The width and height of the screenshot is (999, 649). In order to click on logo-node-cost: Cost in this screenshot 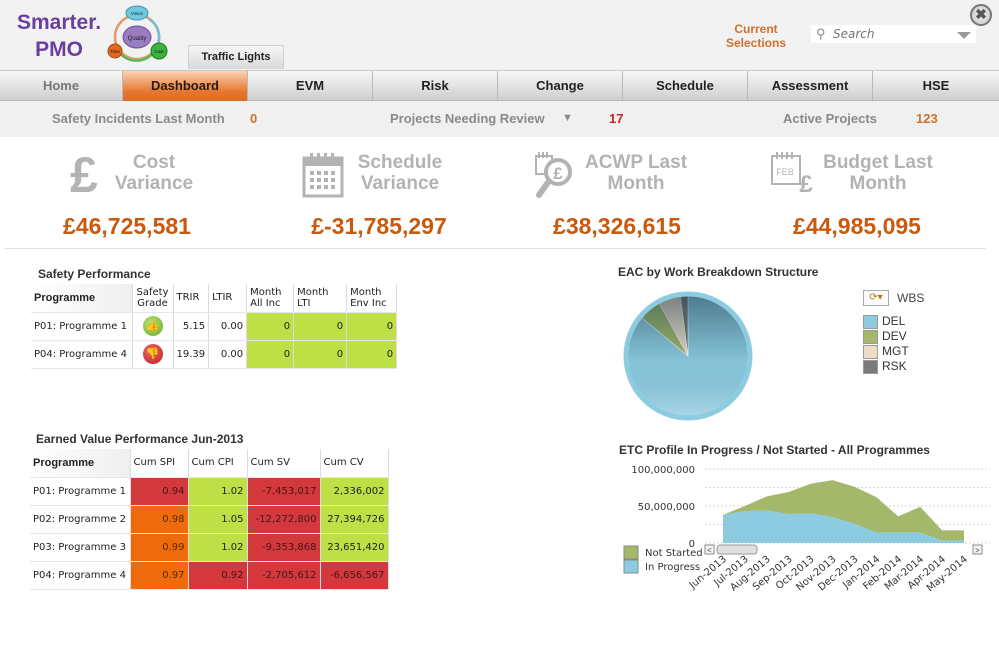, I will do `click(159, 51)`.